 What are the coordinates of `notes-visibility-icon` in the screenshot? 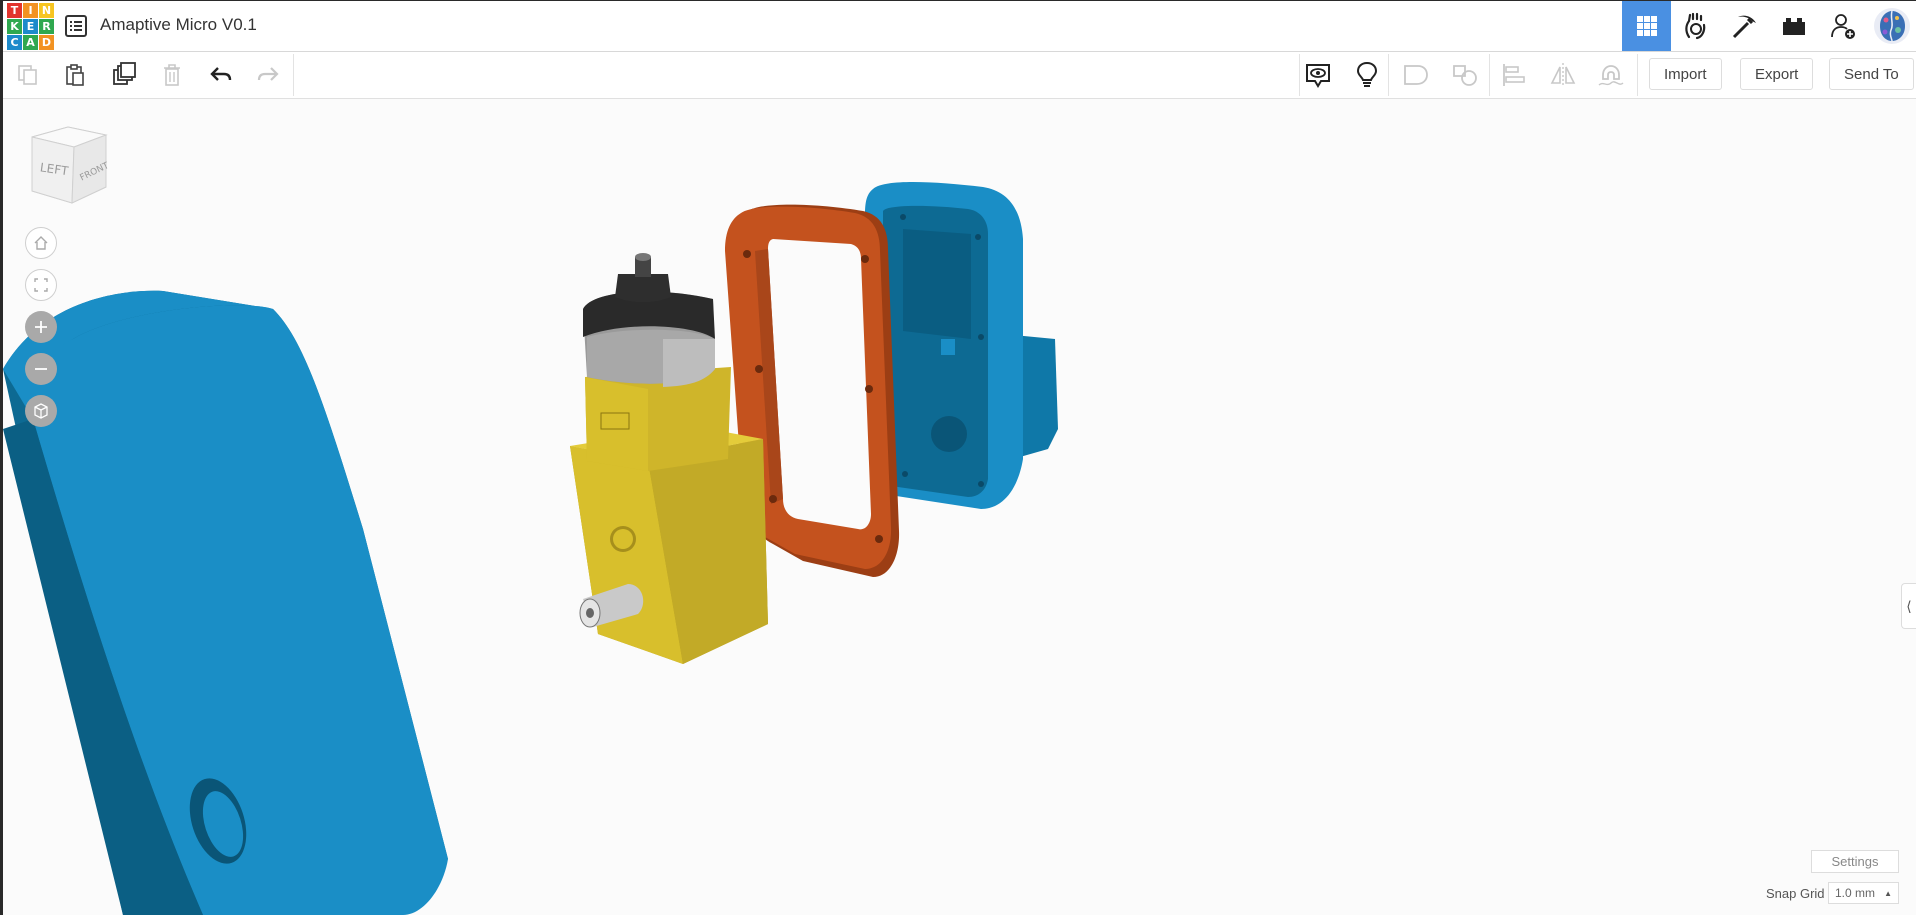 It's located at (1318, 75).